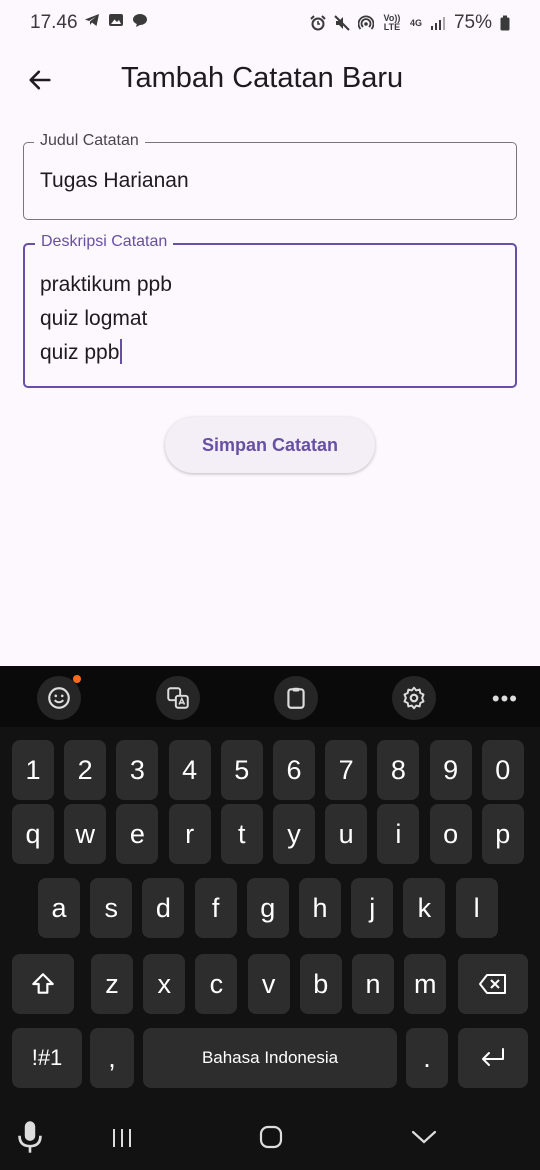 Image resolution: width=540 pixels, height=1170 pixels. Describe the element at coordinates (472, 22) in the screenshot. I see `battery-percent: 75%` at that location.